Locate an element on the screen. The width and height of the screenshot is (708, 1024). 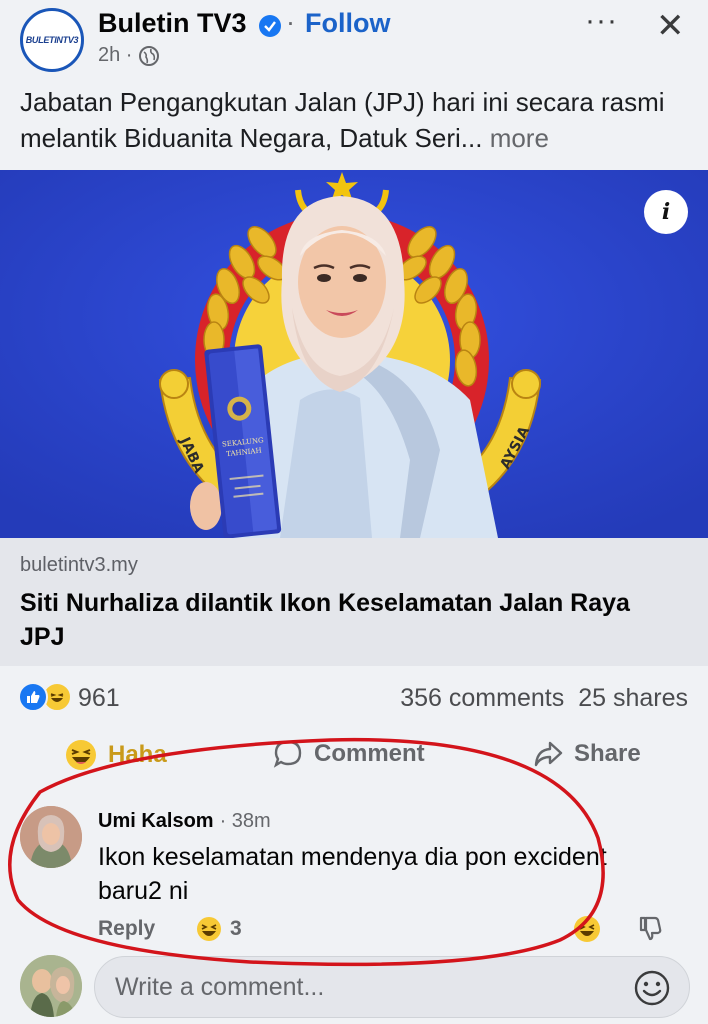
emoji-icon is located at coordinates (652, 991).